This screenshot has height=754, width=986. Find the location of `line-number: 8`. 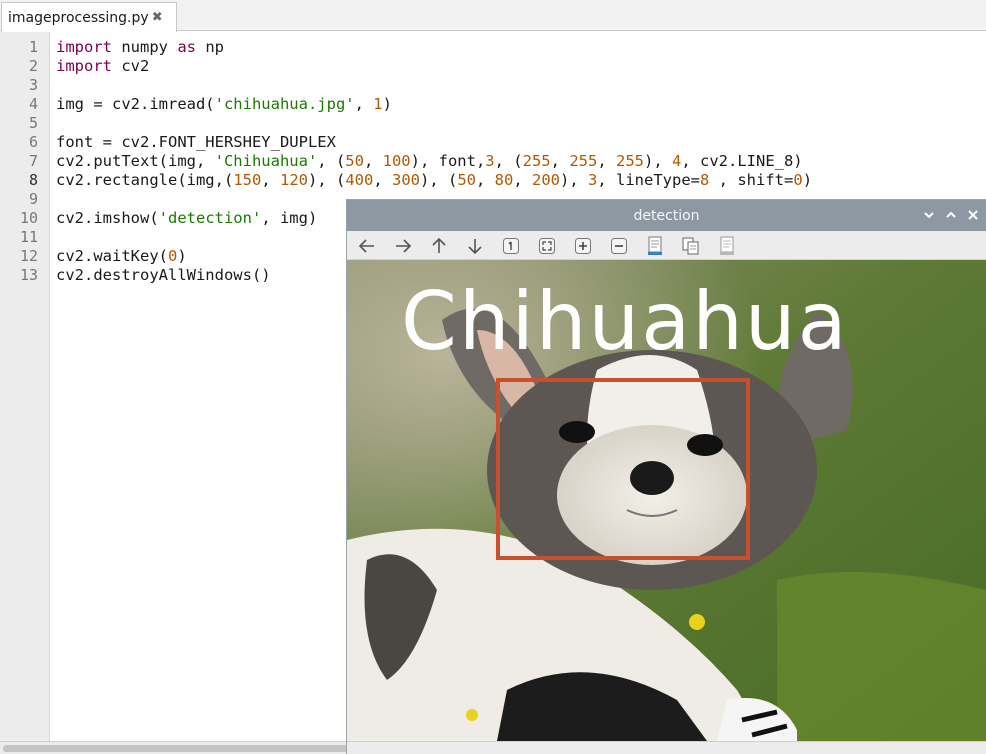

line-number: 8 is located at coordinates (33, 180).